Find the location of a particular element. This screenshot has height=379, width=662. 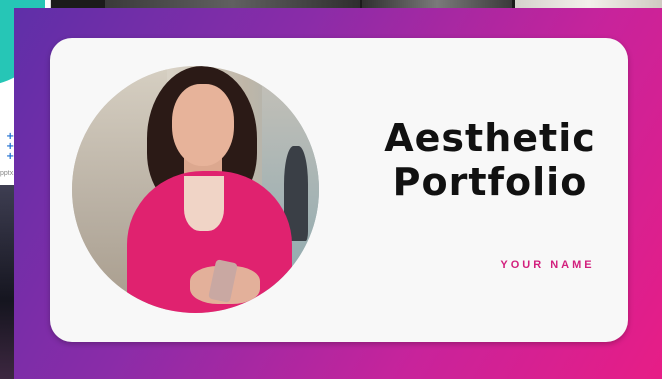

title-line-1: Aesthetic is located at coordinates (490, 138).